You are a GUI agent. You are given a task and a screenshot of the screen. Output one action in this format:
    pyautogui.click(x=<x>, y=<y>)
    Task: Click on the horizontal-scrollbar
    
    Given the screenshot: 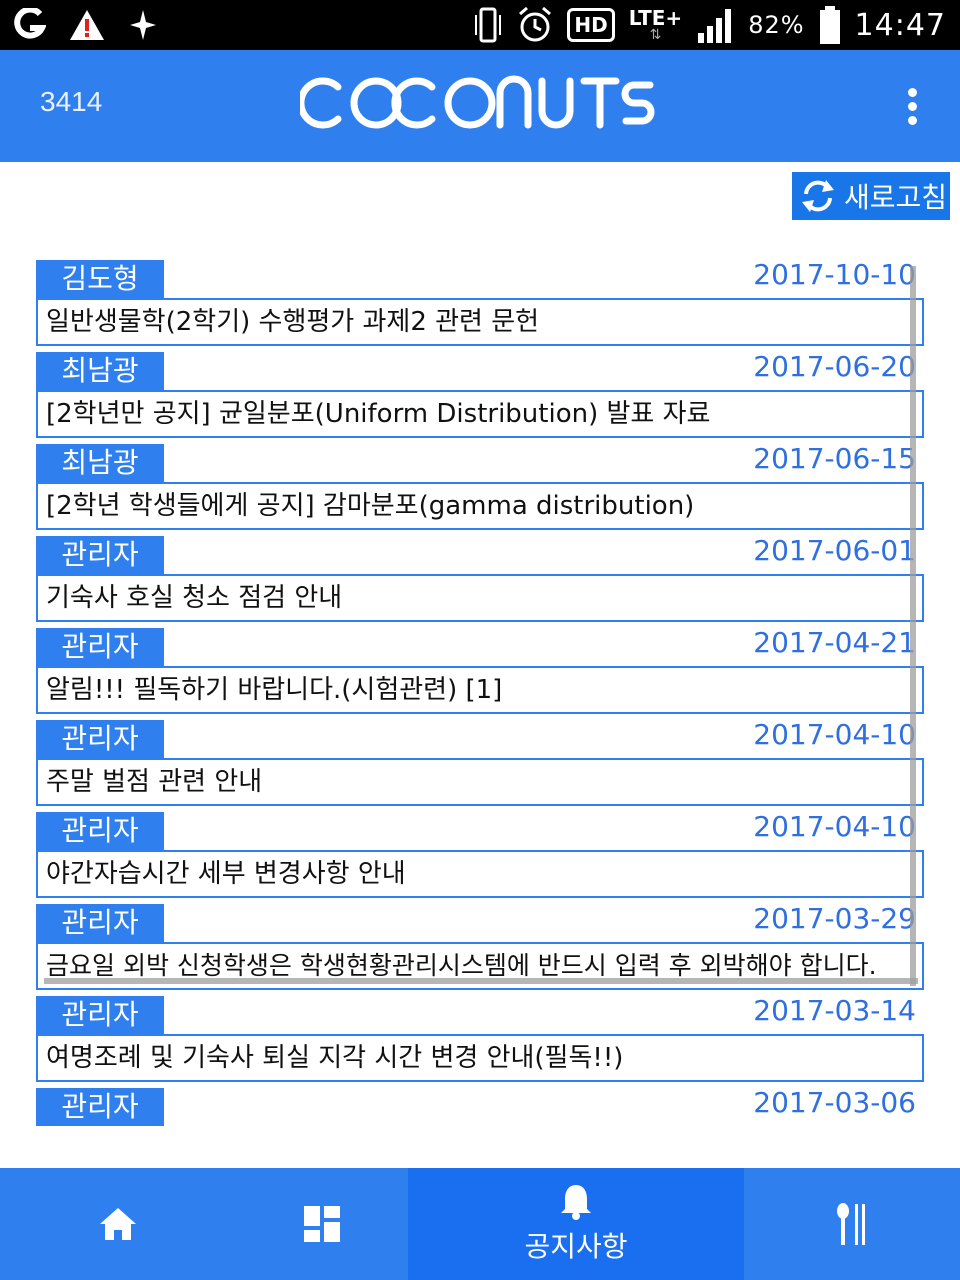 What is the action you would take?
    pyautogui.click(x=481, y=981)
    